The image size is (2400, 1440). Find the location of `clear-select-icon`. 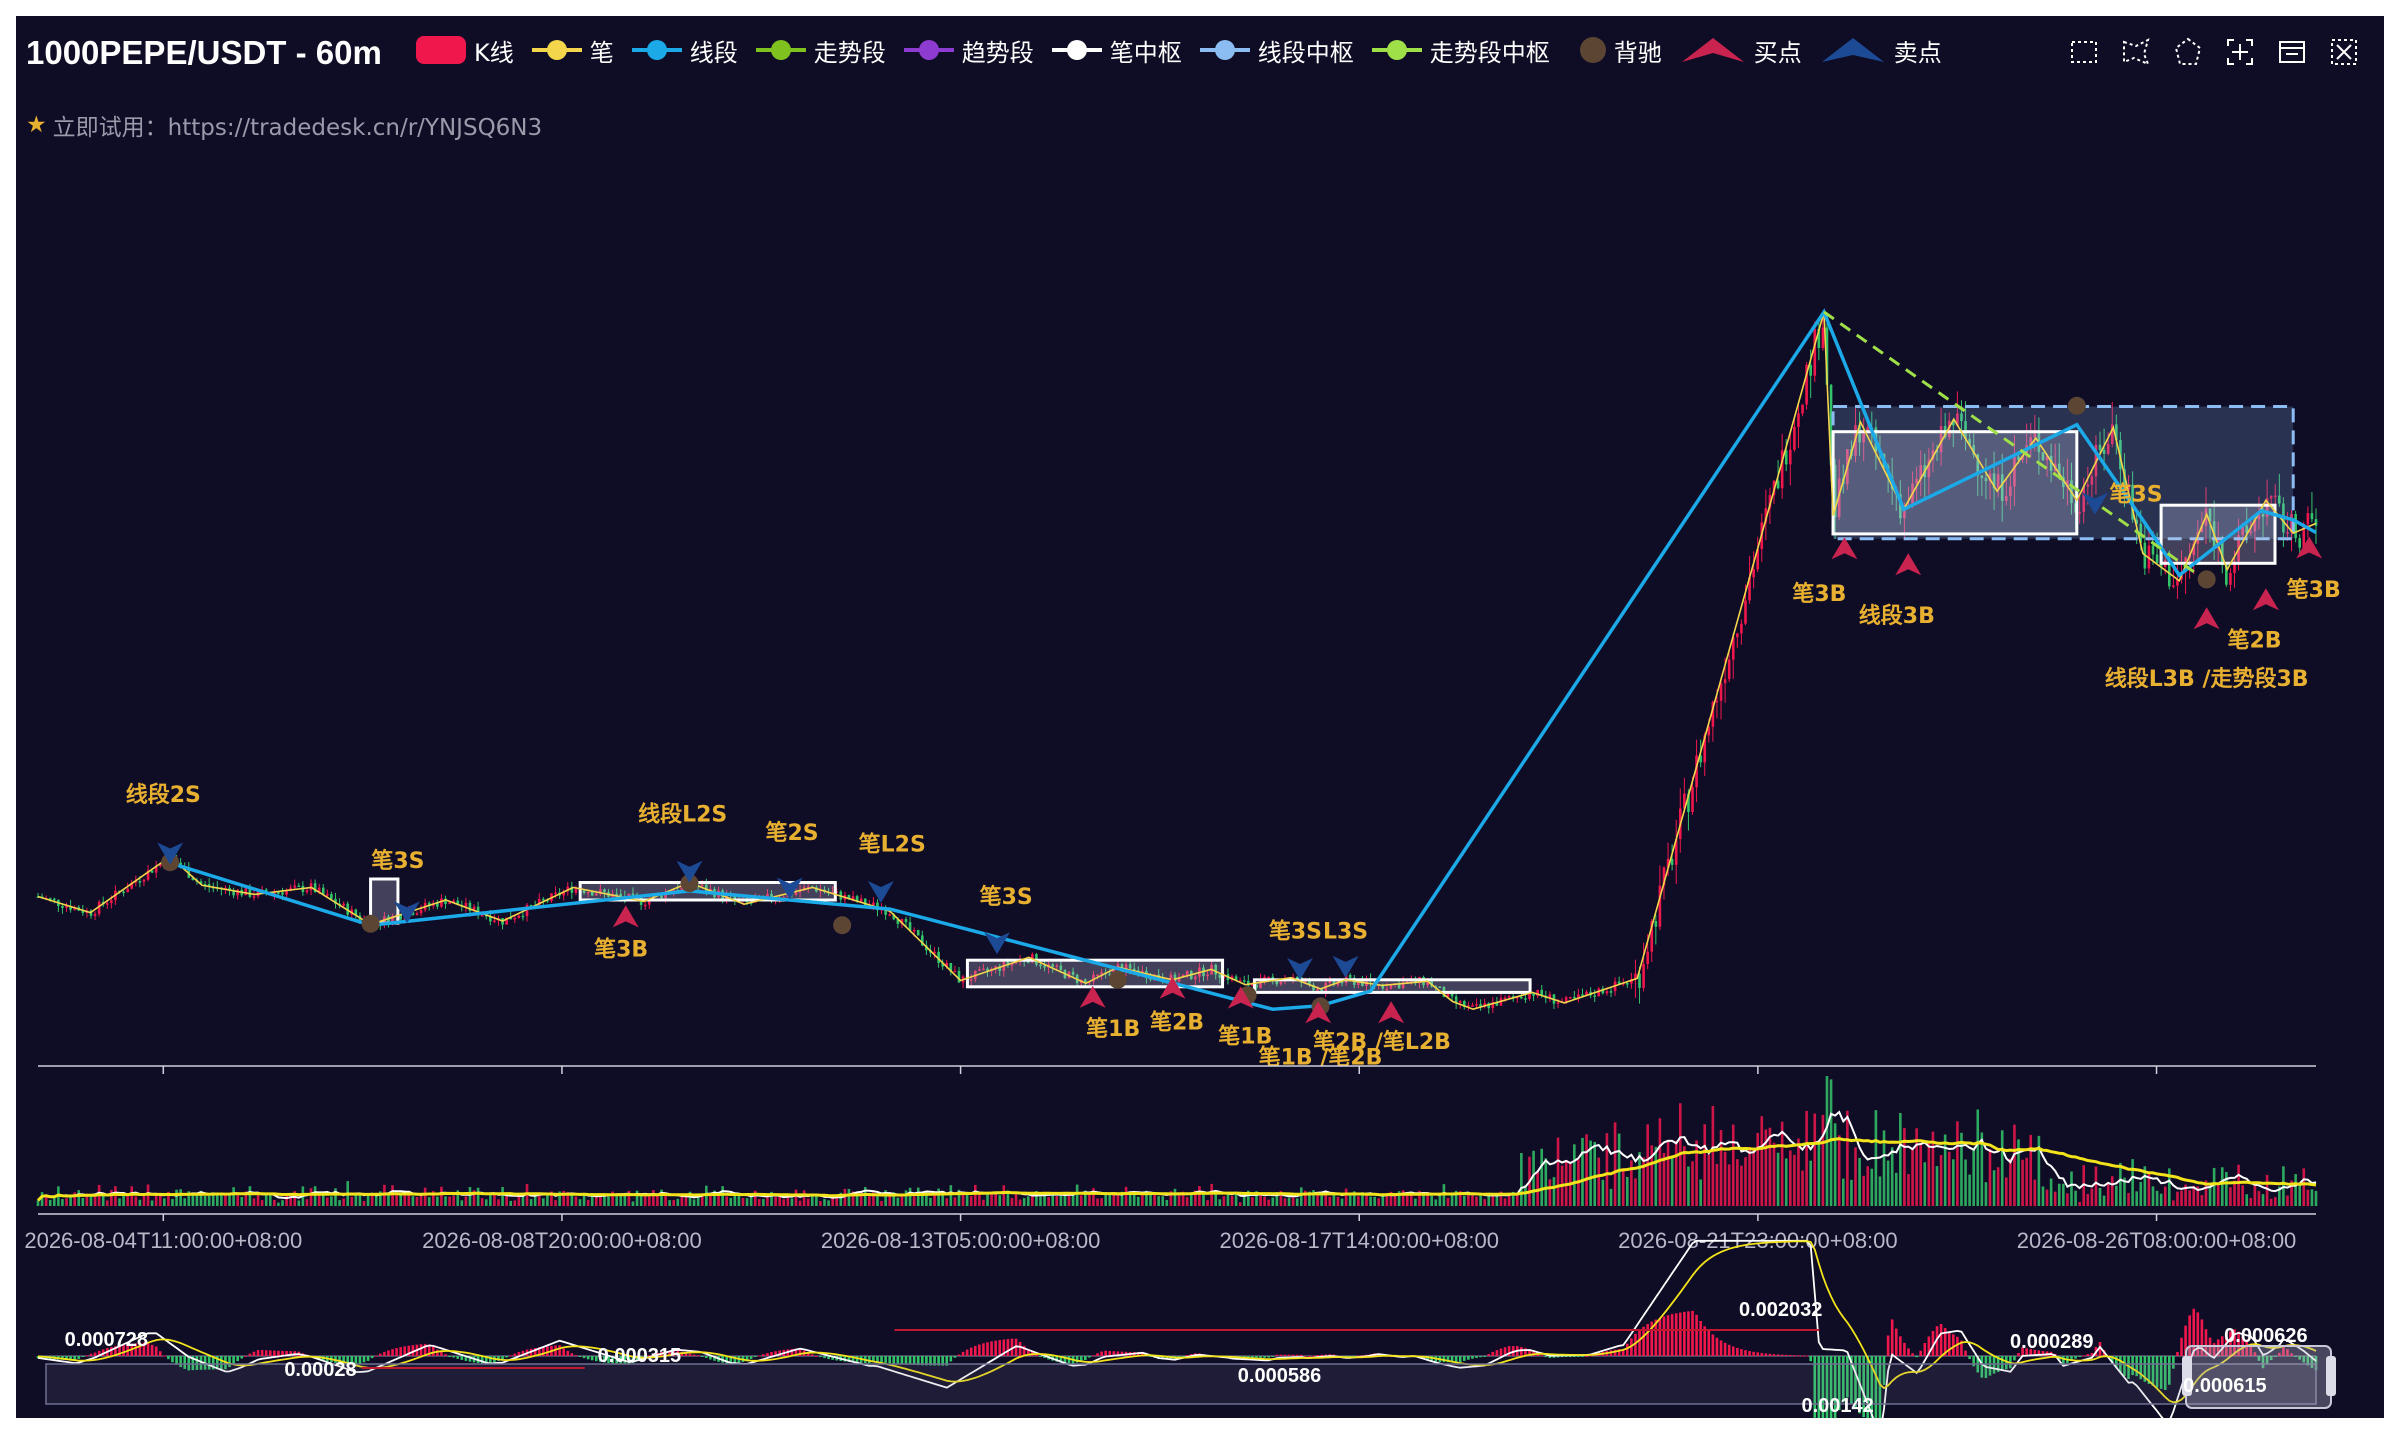

clear-select-icon is located at coordinates (2344, 52).